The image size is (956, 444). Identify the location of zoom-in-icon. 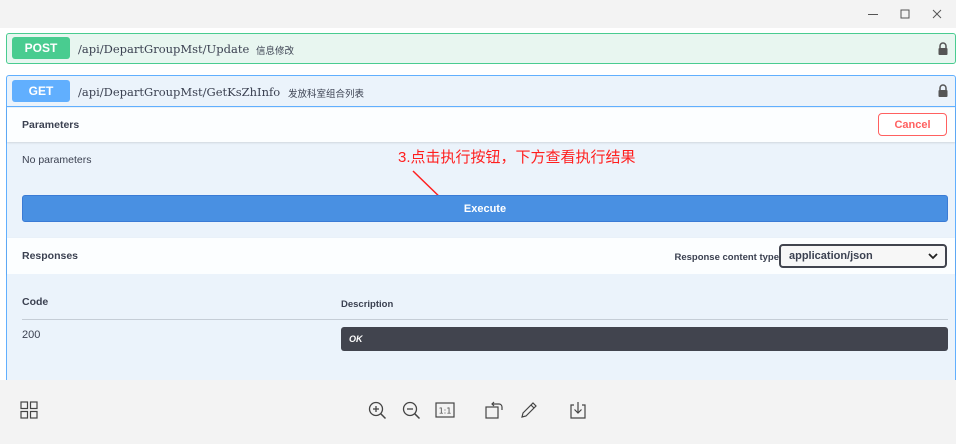
(377, 410).